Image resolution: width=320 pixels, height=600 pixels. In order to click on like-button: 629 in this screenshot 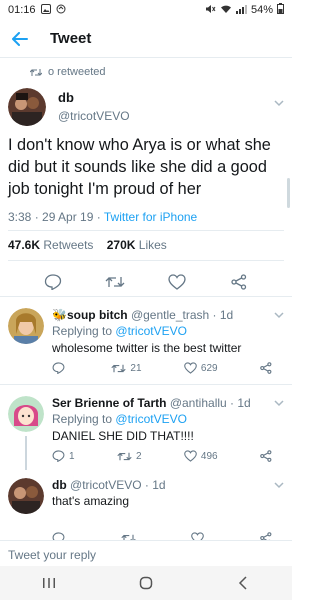, I will do `click(201, 368)`.